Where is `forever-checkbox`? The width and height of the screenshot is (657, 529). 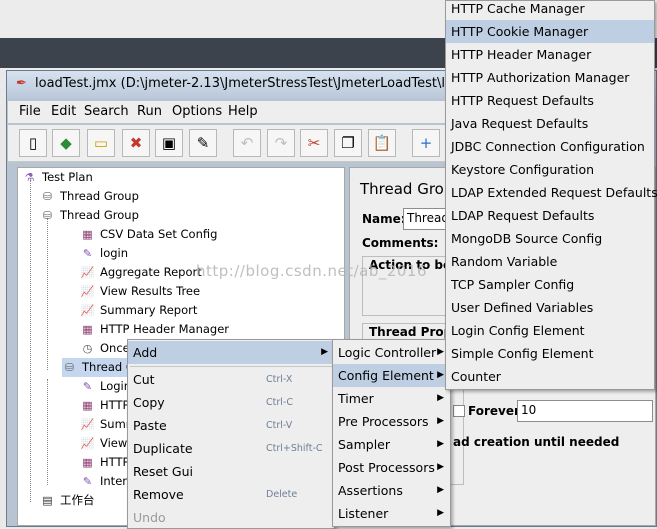
forever-checkbox is located at coordinates (459, 411).